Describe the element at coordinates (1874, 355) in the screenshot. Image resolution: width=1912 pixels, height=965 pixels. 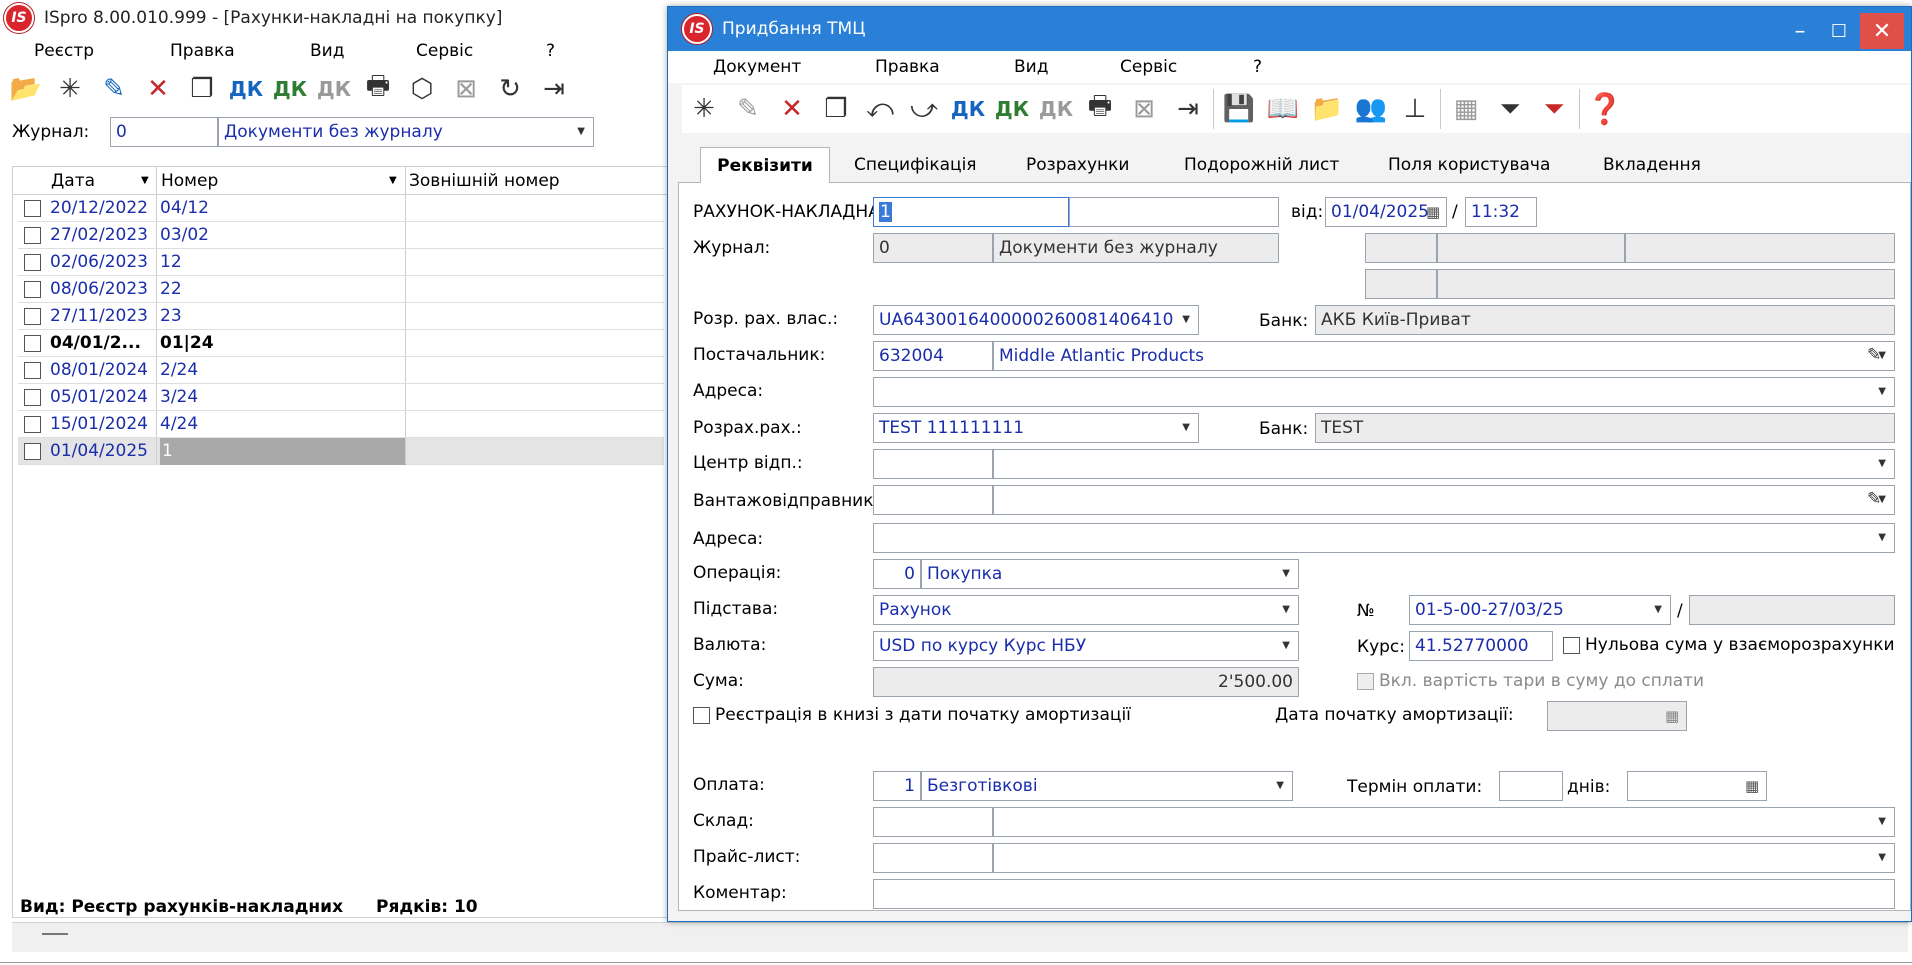
I see `supplier-edit-icon: ✎` at that location.